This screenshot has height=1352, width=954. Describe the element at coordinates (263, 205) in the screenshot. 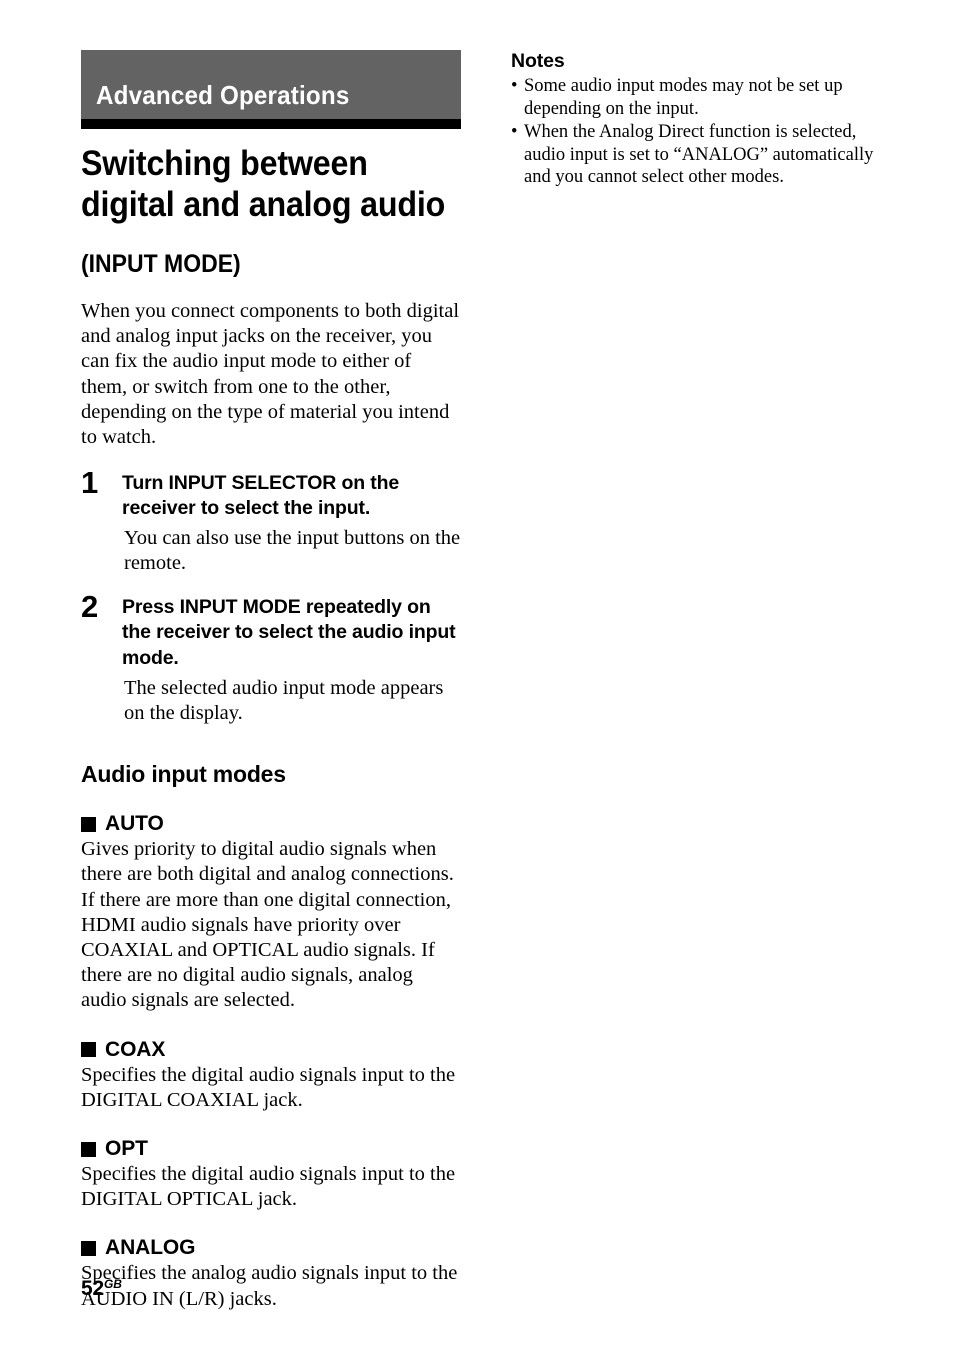

I see `page-title-line-2: digital and analog audio` at that location.